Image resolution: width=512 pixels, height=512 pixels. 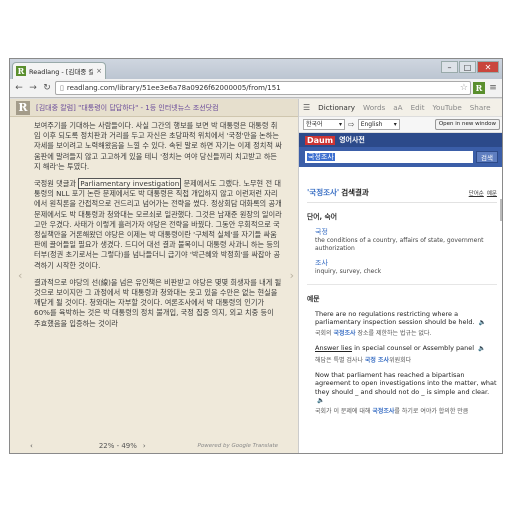 I want to click on tab-edit: Edit, so click(x=418, y=107).